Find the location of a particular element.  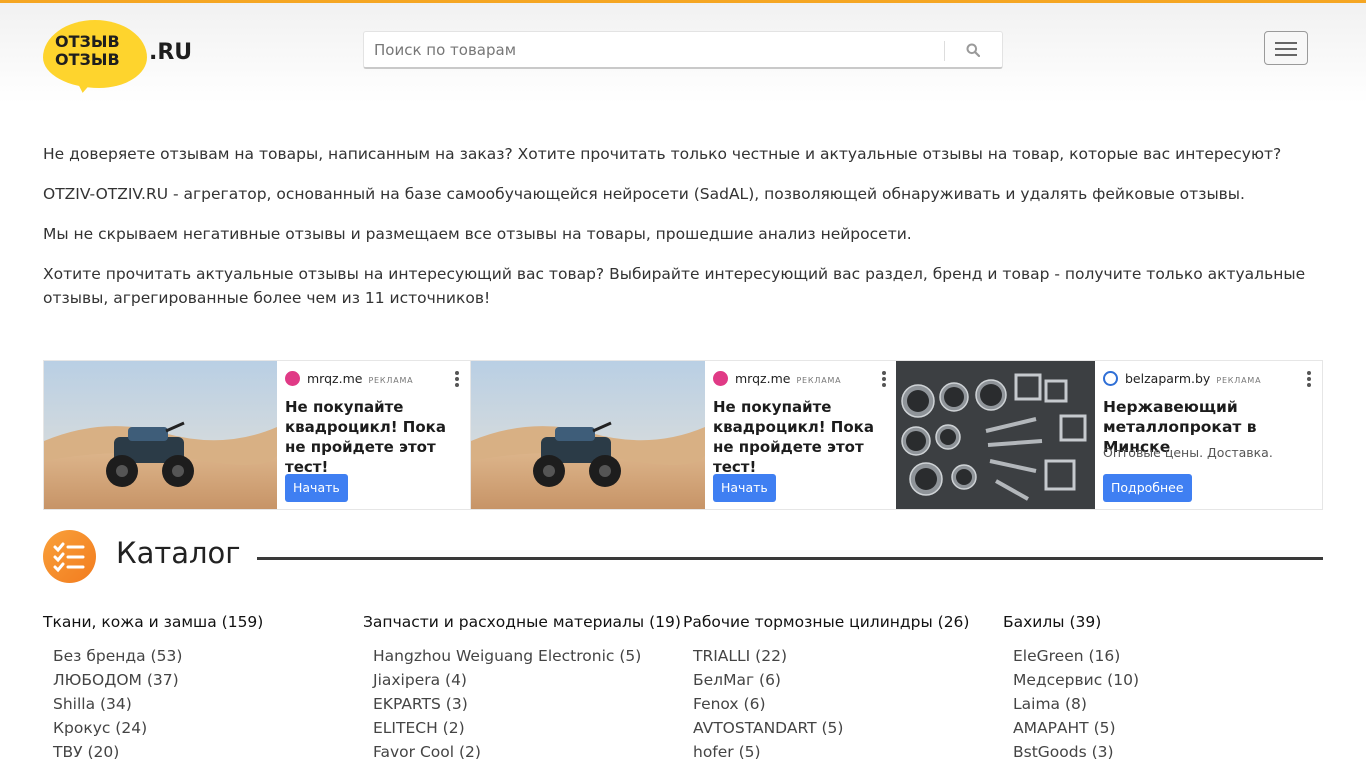

brand-link: TRIALLI (22) is located at coordinates (843, 656).